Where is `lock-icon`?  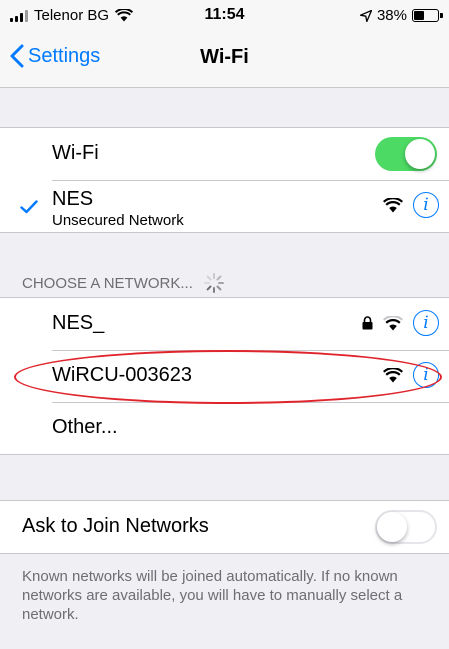
lock-icon is located at coordinates (367, 323).